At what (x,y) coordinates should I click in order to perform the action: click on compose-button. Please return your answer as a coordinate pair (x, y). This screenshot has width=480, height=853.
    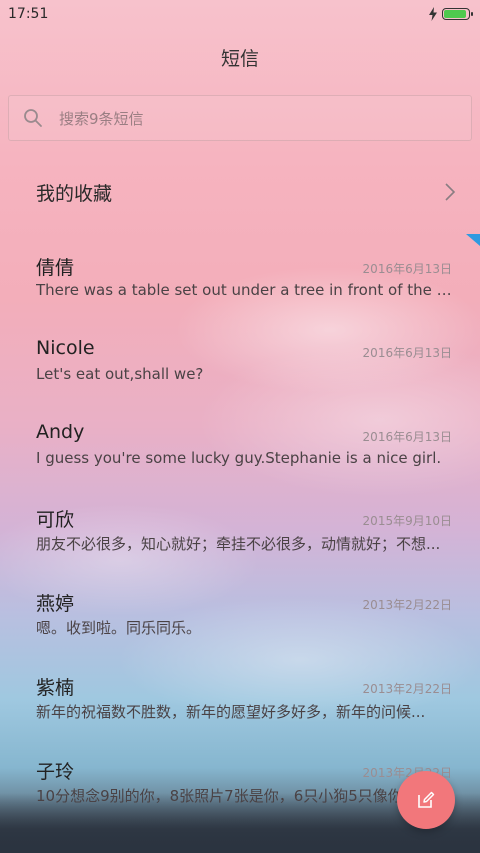
    Looking at the image, I should click on (426, 800).